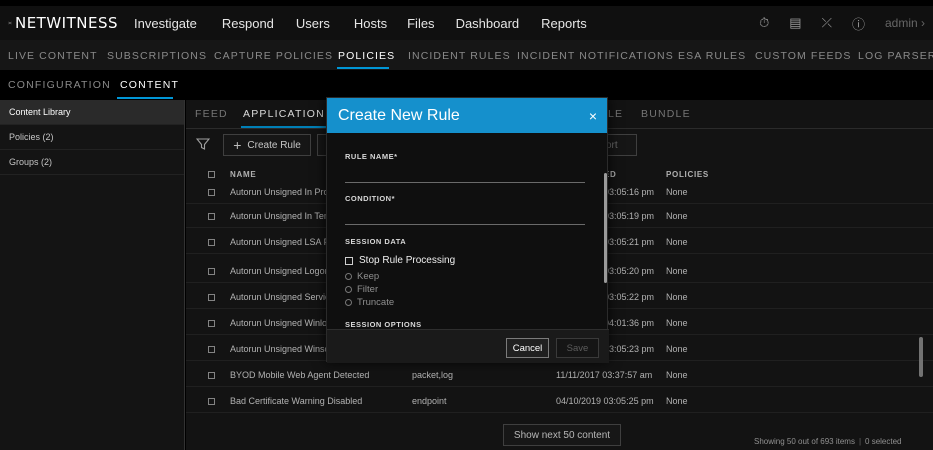  What do you see at coordinates (248, 23) in the screenshot?
I see `nav-respond: Respond` at bounding box center [248, 23].